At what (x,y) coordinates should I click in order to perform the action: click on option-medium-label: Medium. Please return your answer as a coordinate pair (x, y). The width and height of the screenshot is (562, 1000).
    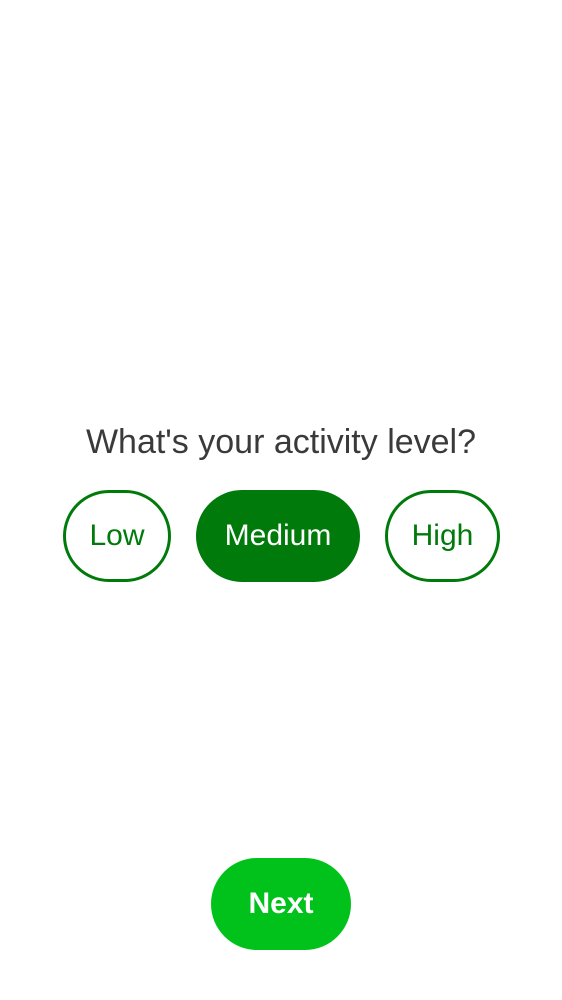
    Looking at the image, I should click on (278, 535).